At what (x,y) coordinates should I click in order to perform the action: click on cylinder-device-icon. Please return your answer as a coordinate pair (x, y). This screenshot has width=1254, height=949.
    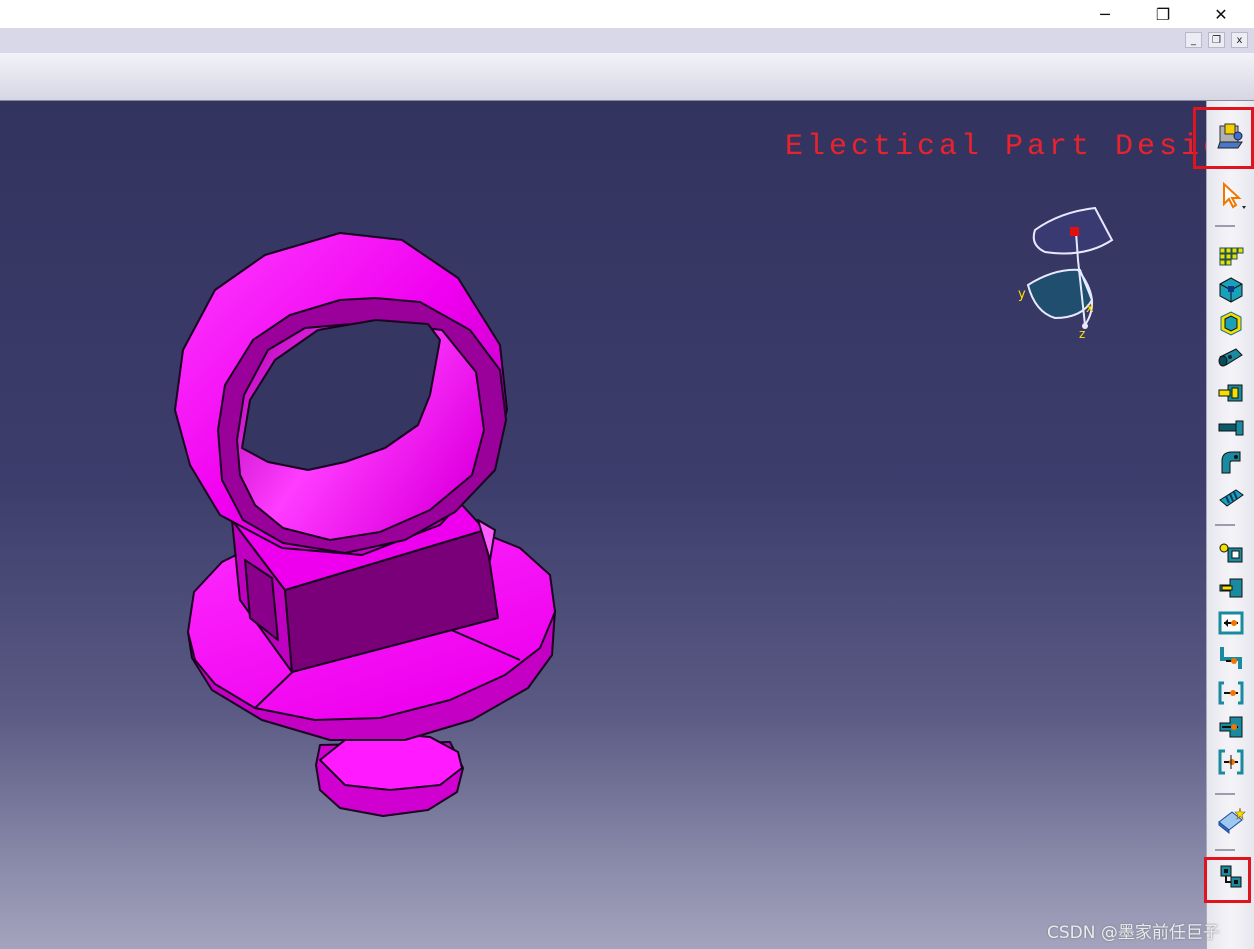
    Looking at the image, I should click on (1231, 358).